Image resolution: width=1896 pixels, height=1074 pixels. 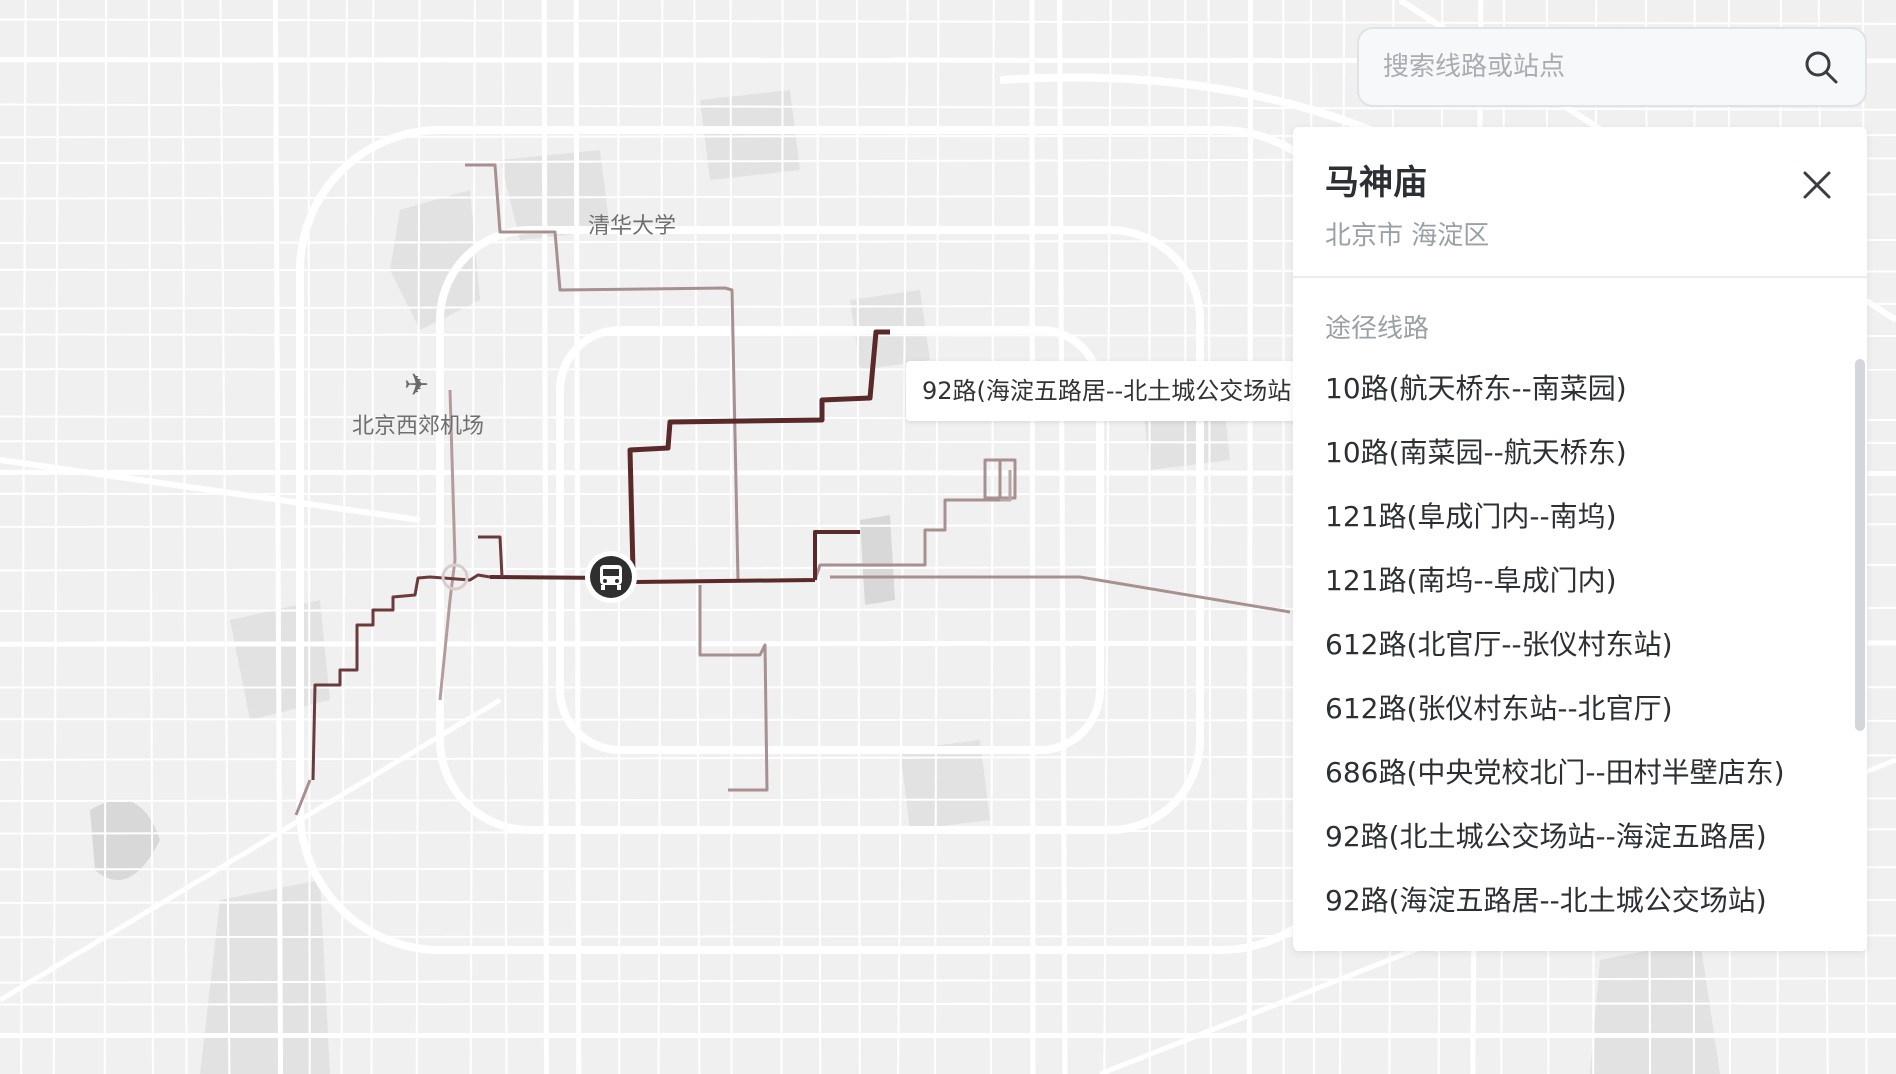 I want to click on route-item: 10路(航天桥东--南菜园), so click(x=1580, y=389).